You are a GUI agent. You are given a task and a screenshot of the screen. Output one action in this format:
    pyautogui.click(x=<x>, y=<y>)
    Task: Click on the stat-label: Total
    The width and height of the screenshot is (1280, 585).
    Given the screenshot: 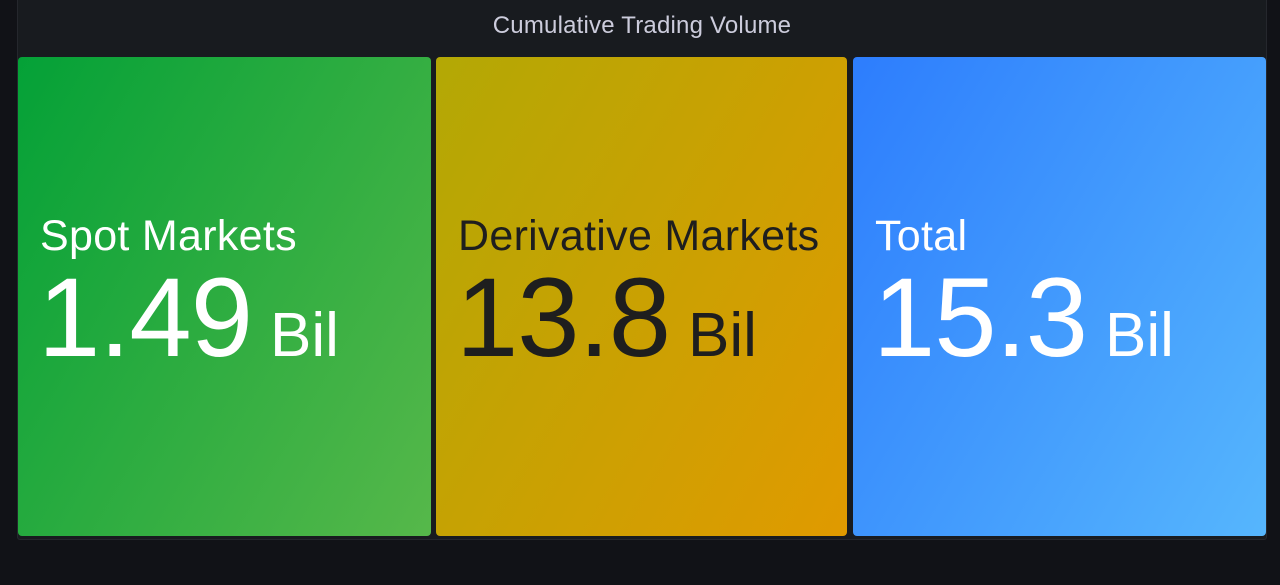 What is the action you would take?
    pyautogui.click(x=921, y=236)
    